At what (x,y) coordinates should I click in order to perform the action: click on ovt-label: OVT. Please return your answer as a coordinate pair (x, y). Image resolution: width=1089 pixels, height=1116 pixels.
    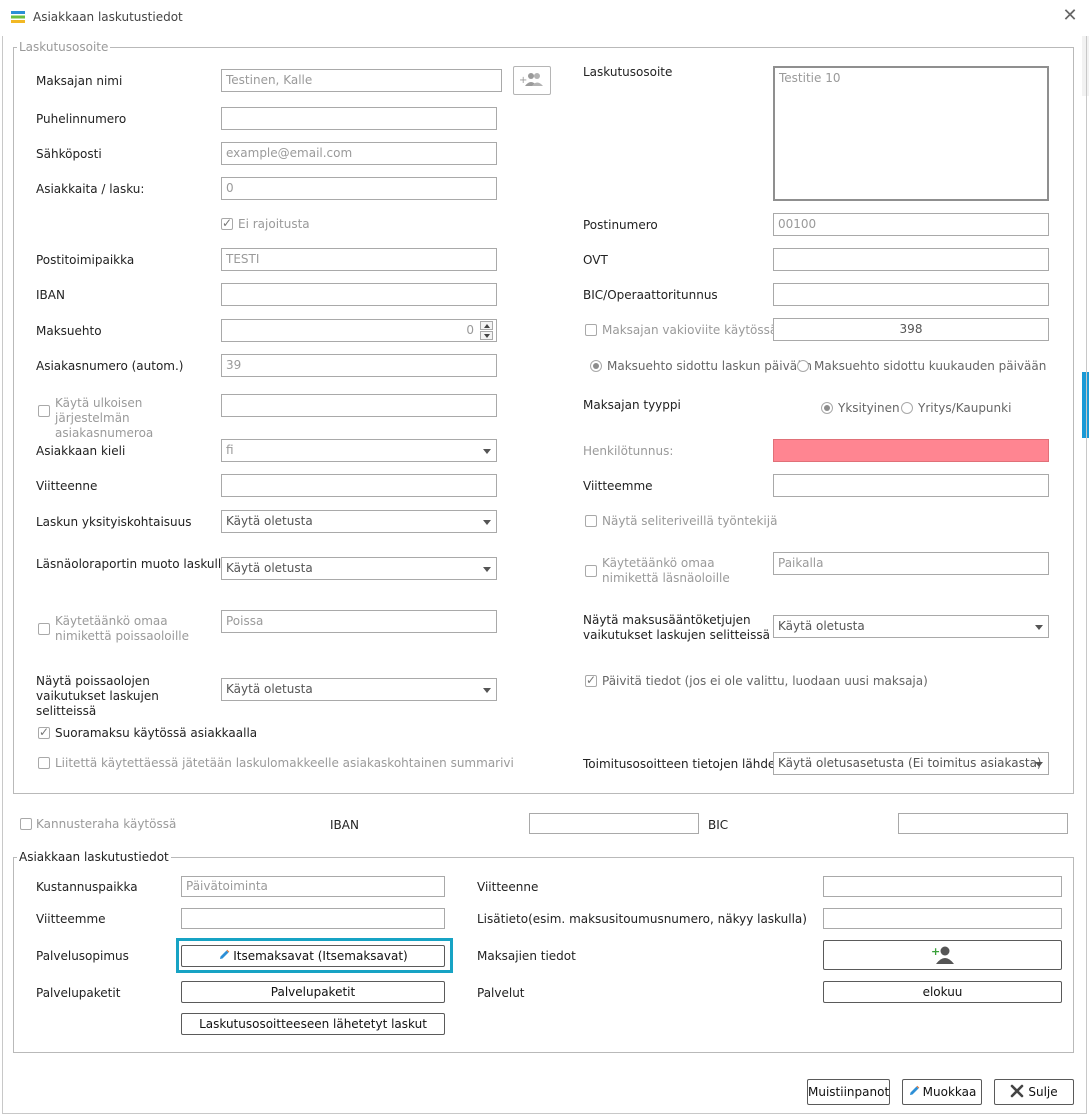
    Looking at the image, I should click on (595, 260).